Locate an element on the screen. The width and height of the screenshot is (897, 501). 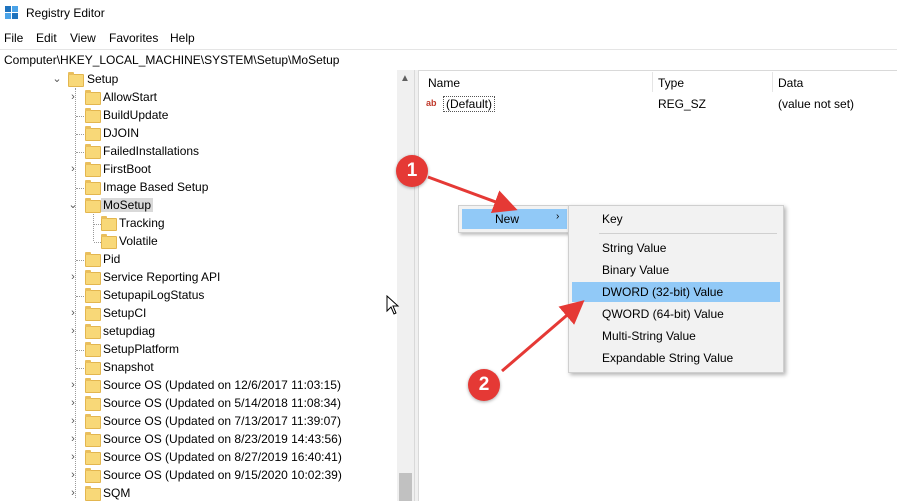
submenu-item-label: DWORD (32-bit) Value is located at coordinates (663, 292).